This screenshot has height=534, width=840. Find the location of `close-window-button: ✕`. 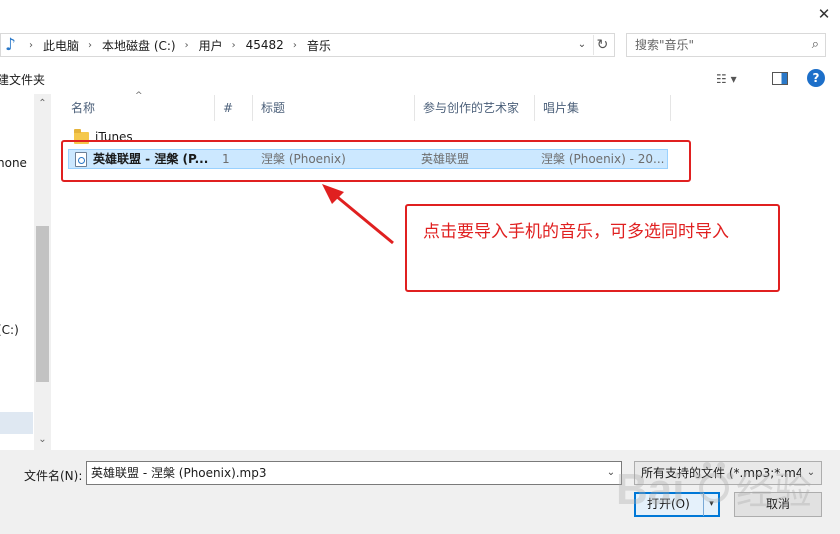

close-window-button: ✕ is located at coordinates (824, 14).